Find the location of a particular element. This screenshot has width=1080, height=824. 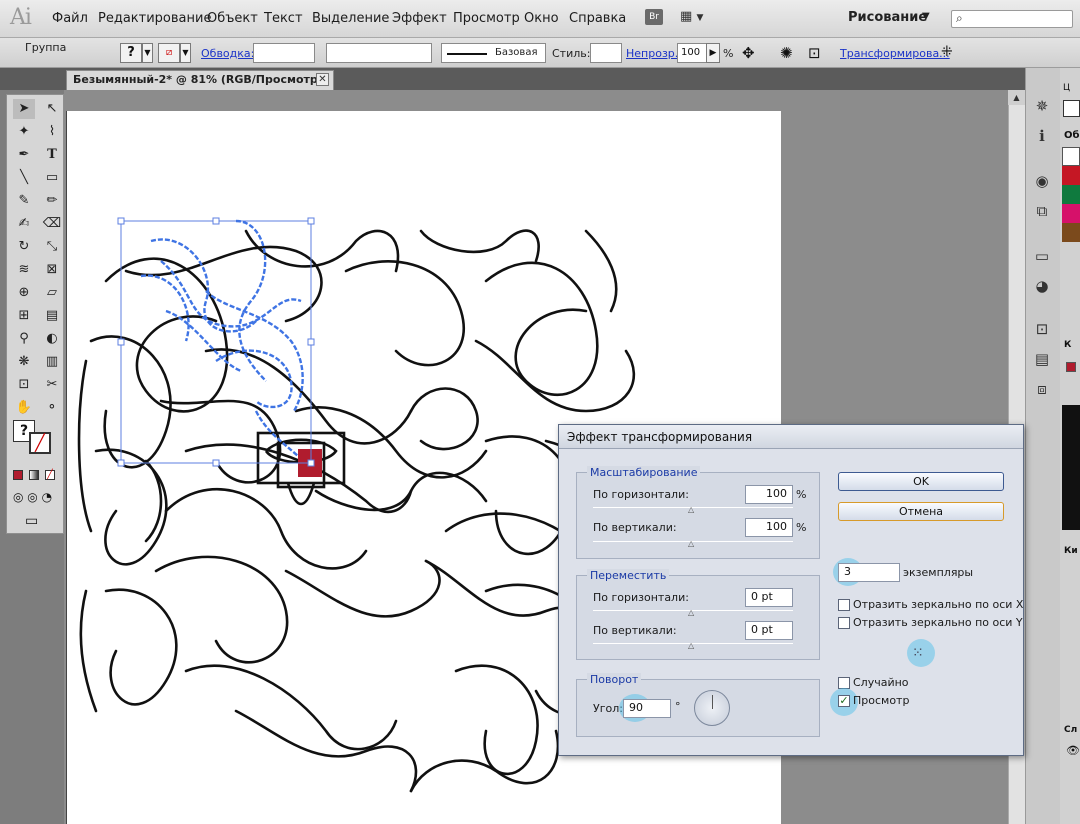

line-tool-icon: ╲ is located at coordinates (24, 178).